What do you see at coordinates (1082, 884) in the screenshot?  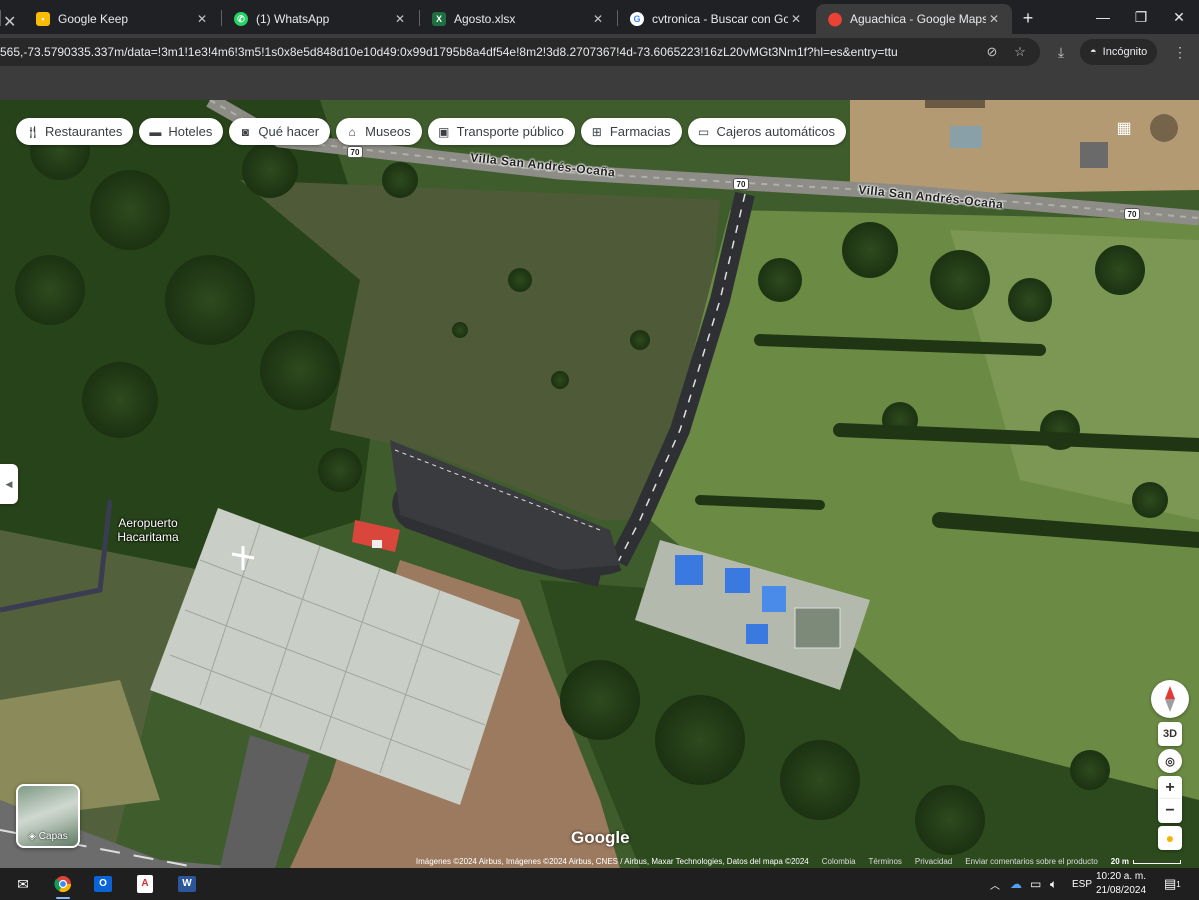 I see `language-indicator: ESP` at bounding box center [1082, 884].